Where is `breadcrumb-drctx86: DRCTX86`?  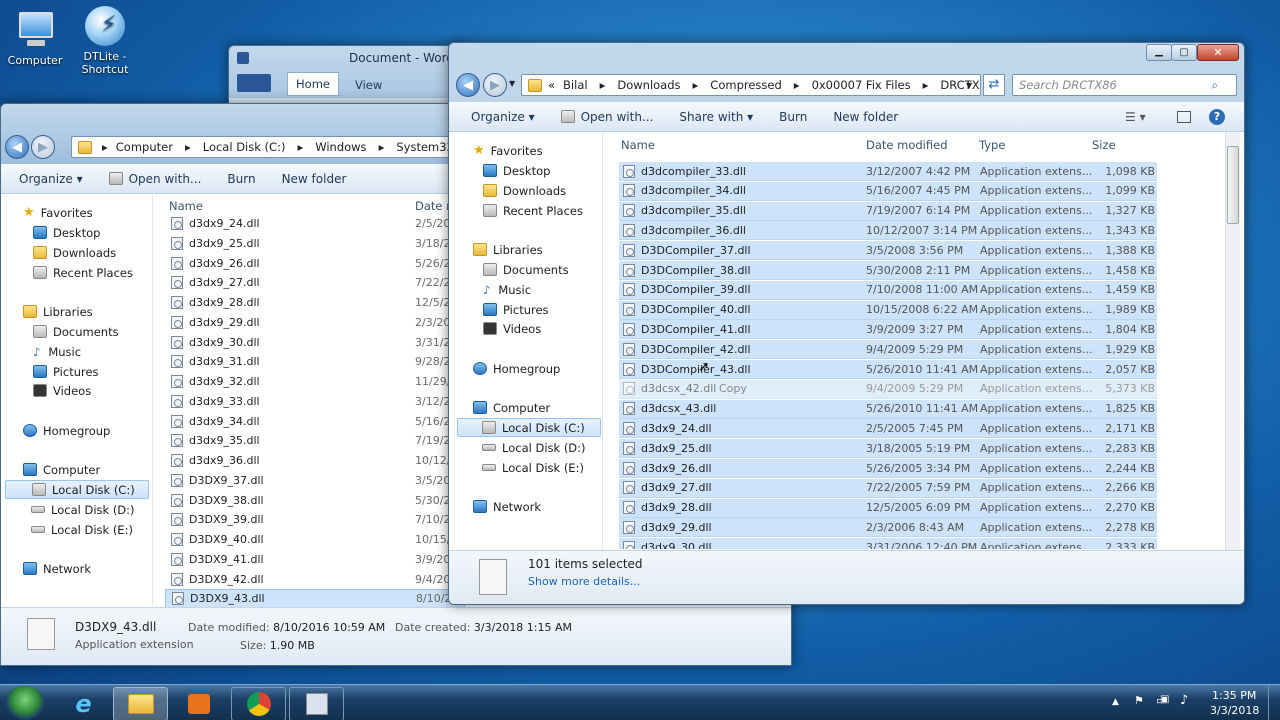
breadcrumb-drctx86: DRCTX86 is located at coordinates (960, 85).